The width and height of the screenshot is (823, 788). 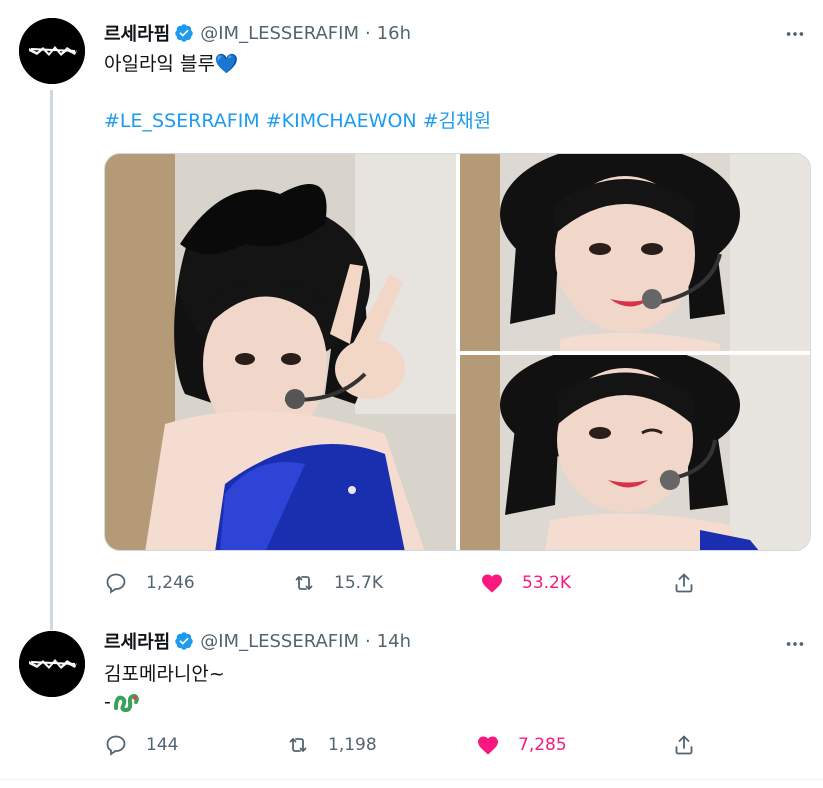 I want to click on reply-button: 1,246, so click(x=149, y=583).